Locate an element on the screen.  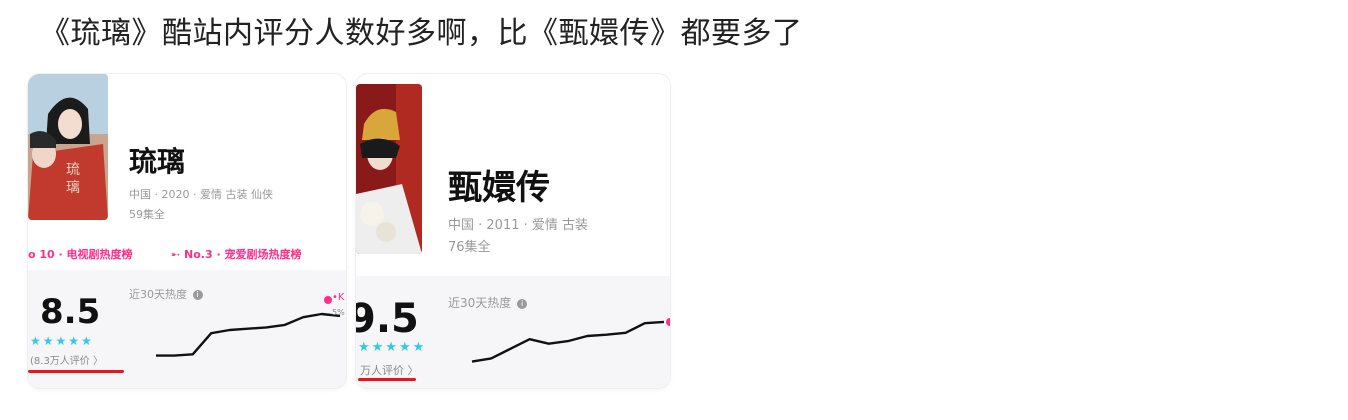
rank-badge-tv: o 10 · 电视剧热度榜 is located at coordinates (80, 254).